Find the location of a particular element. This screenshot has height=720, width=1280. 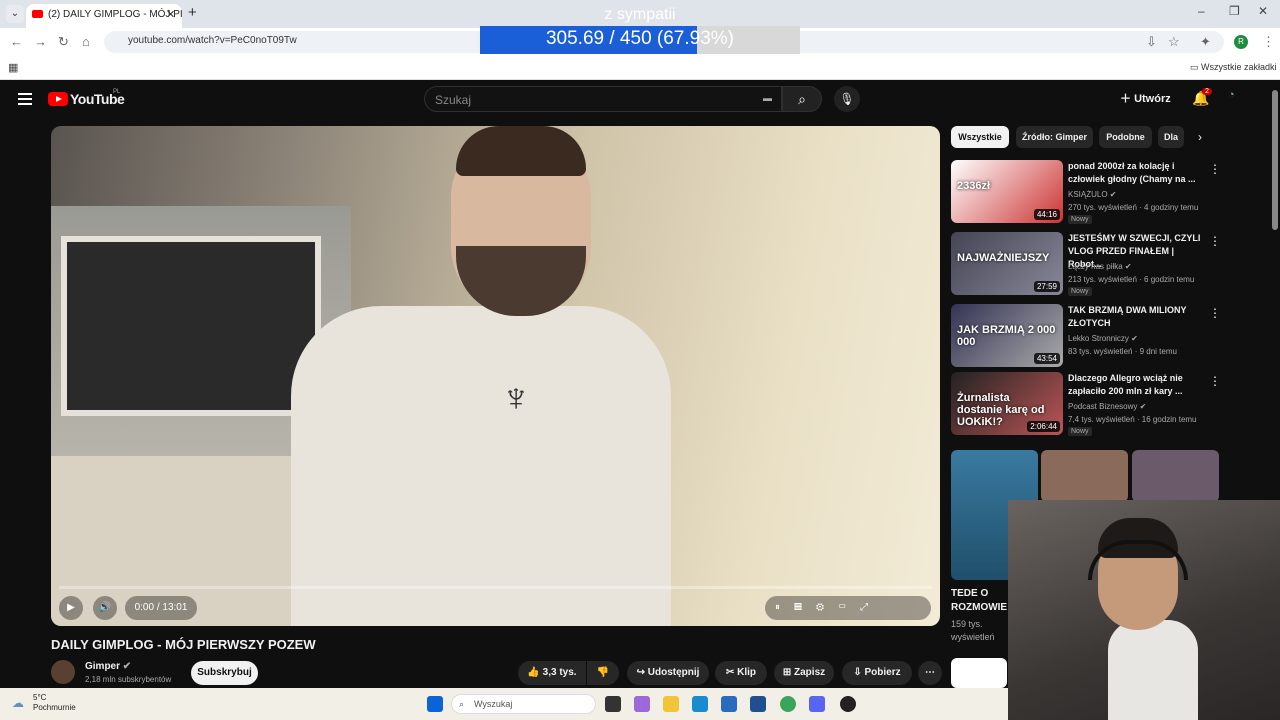

chrome-icon is located at coordinates (788, 704).